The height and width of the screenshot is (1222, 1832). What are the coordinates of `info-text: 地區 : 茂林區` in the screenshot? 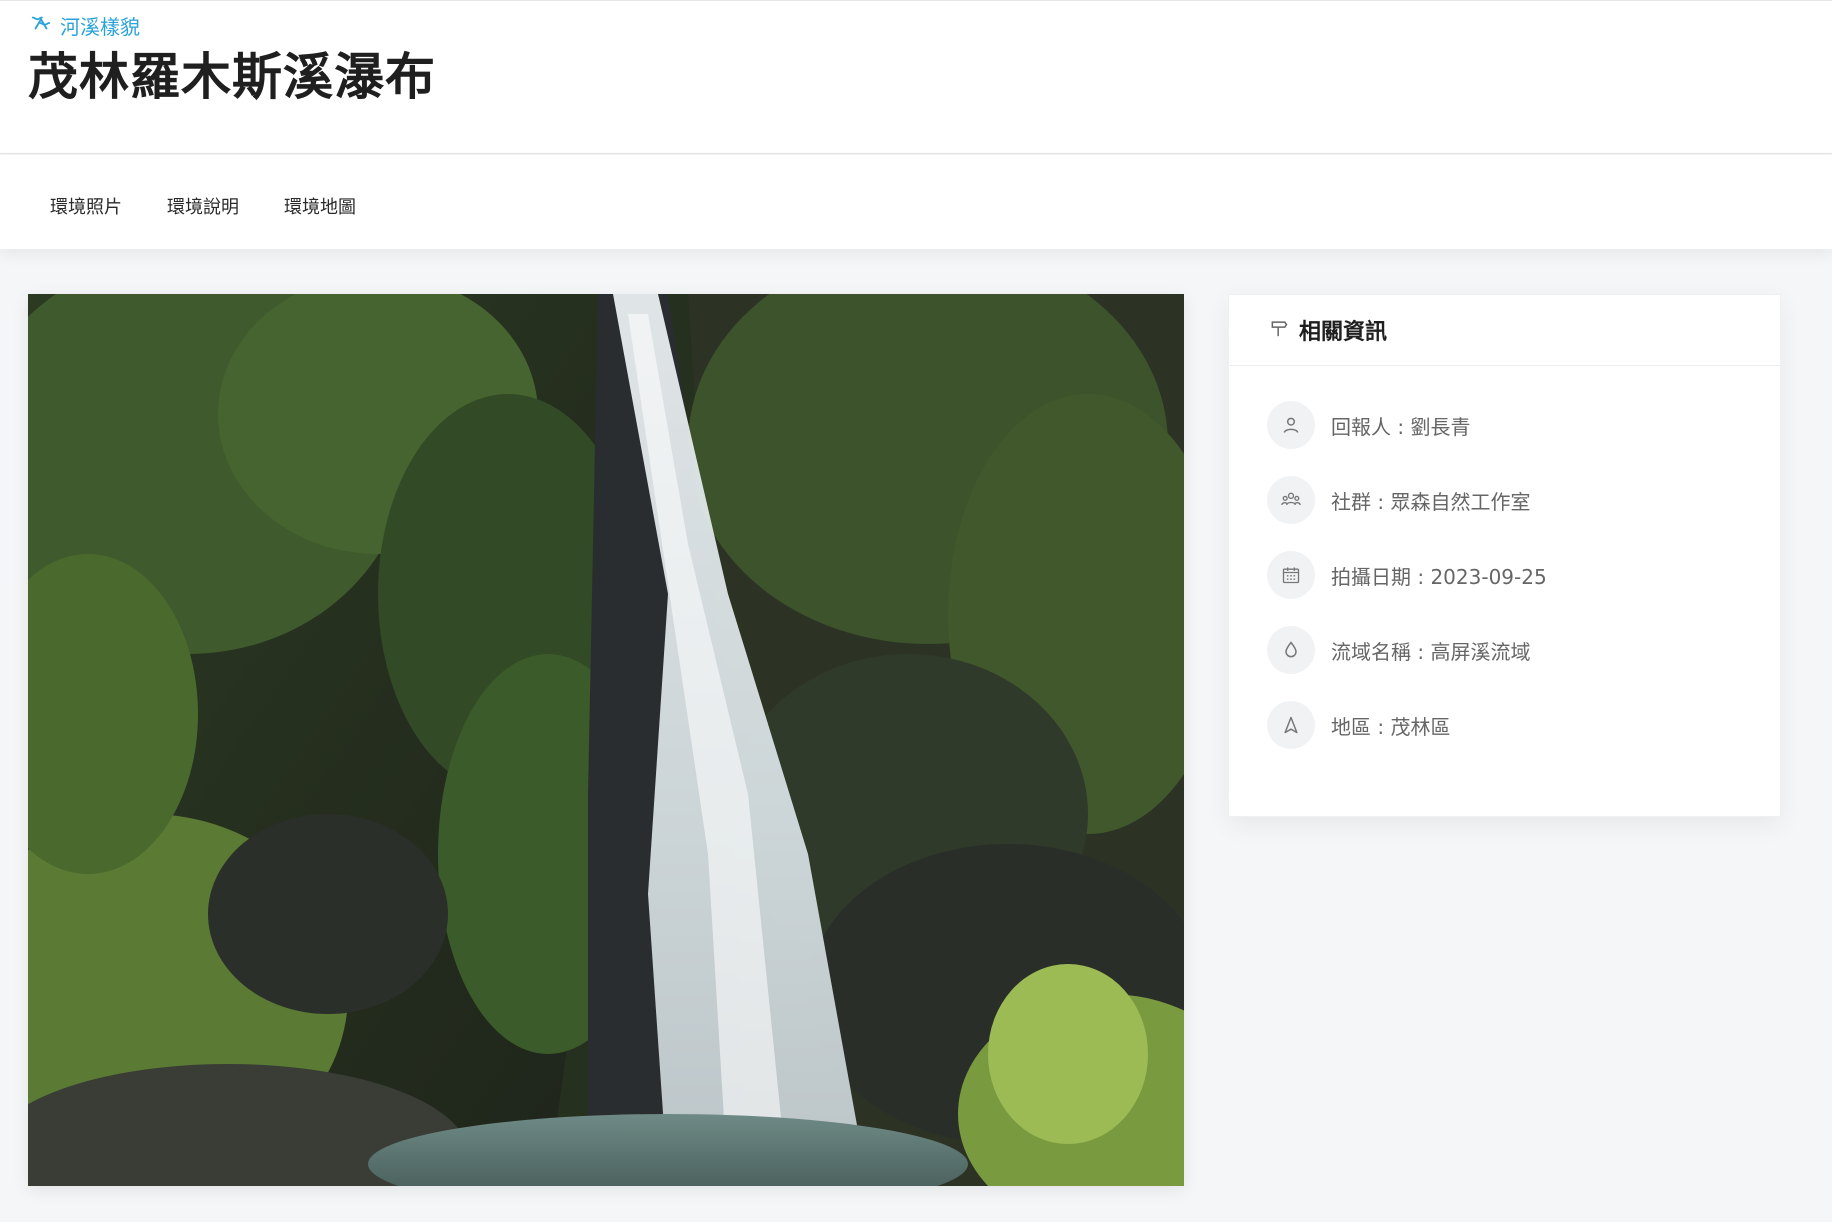 It's located at (1391, 726).